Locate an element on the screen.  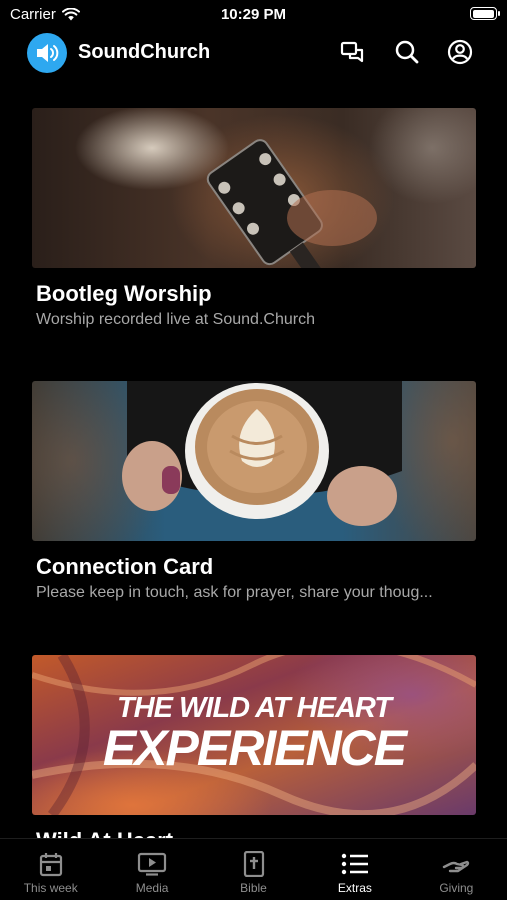
tab-label: Media is located at coordinates (152, 888).